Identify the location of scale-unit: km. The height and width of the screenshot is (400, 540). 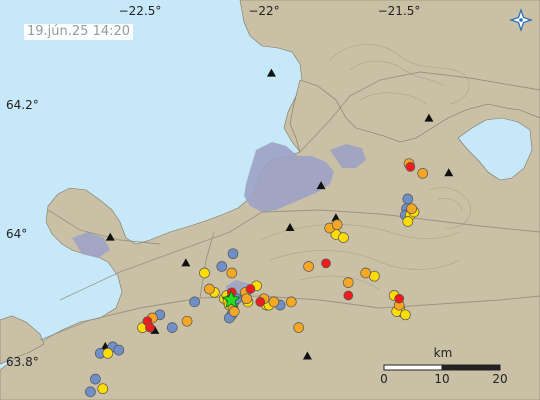
(443, 353).